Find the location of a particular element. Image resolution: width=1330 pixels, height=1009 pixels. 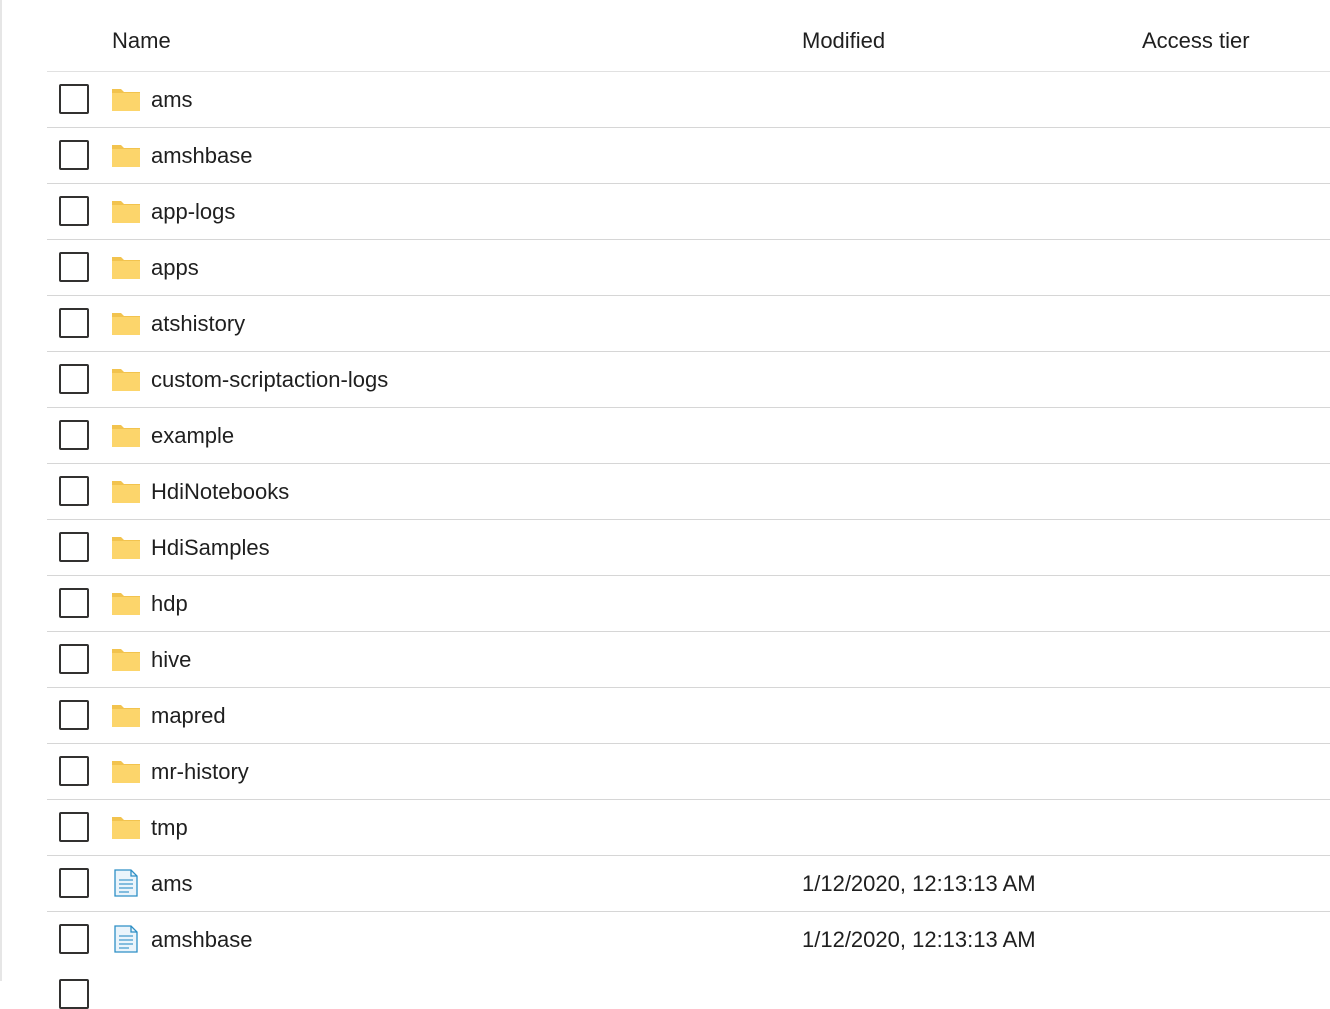

column-header-access-tier: Access tier is located at coordinates (1196, 41).